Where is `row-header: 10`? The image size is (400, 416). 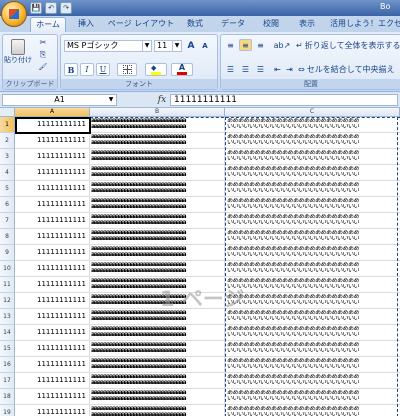 row-header: 10 is located at coordinates (7, 269).